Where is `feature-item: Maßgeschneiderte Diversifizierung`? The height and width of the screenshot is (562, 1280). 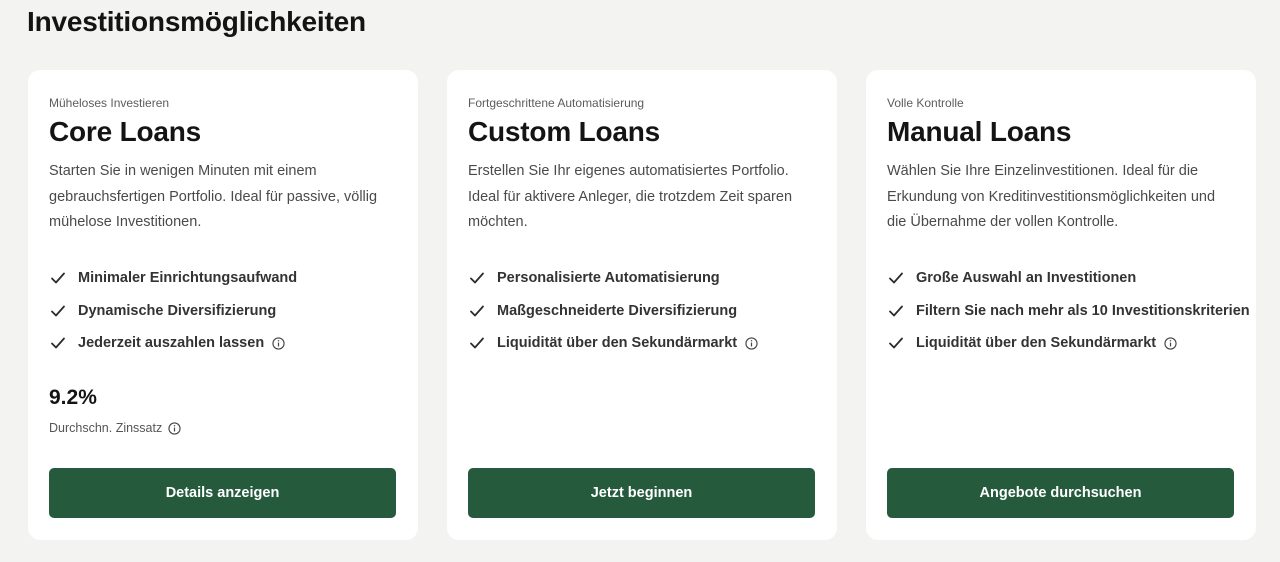 feature-item: Maßgeschneiderte Diversifizierung is located at coordinates (613, 311).